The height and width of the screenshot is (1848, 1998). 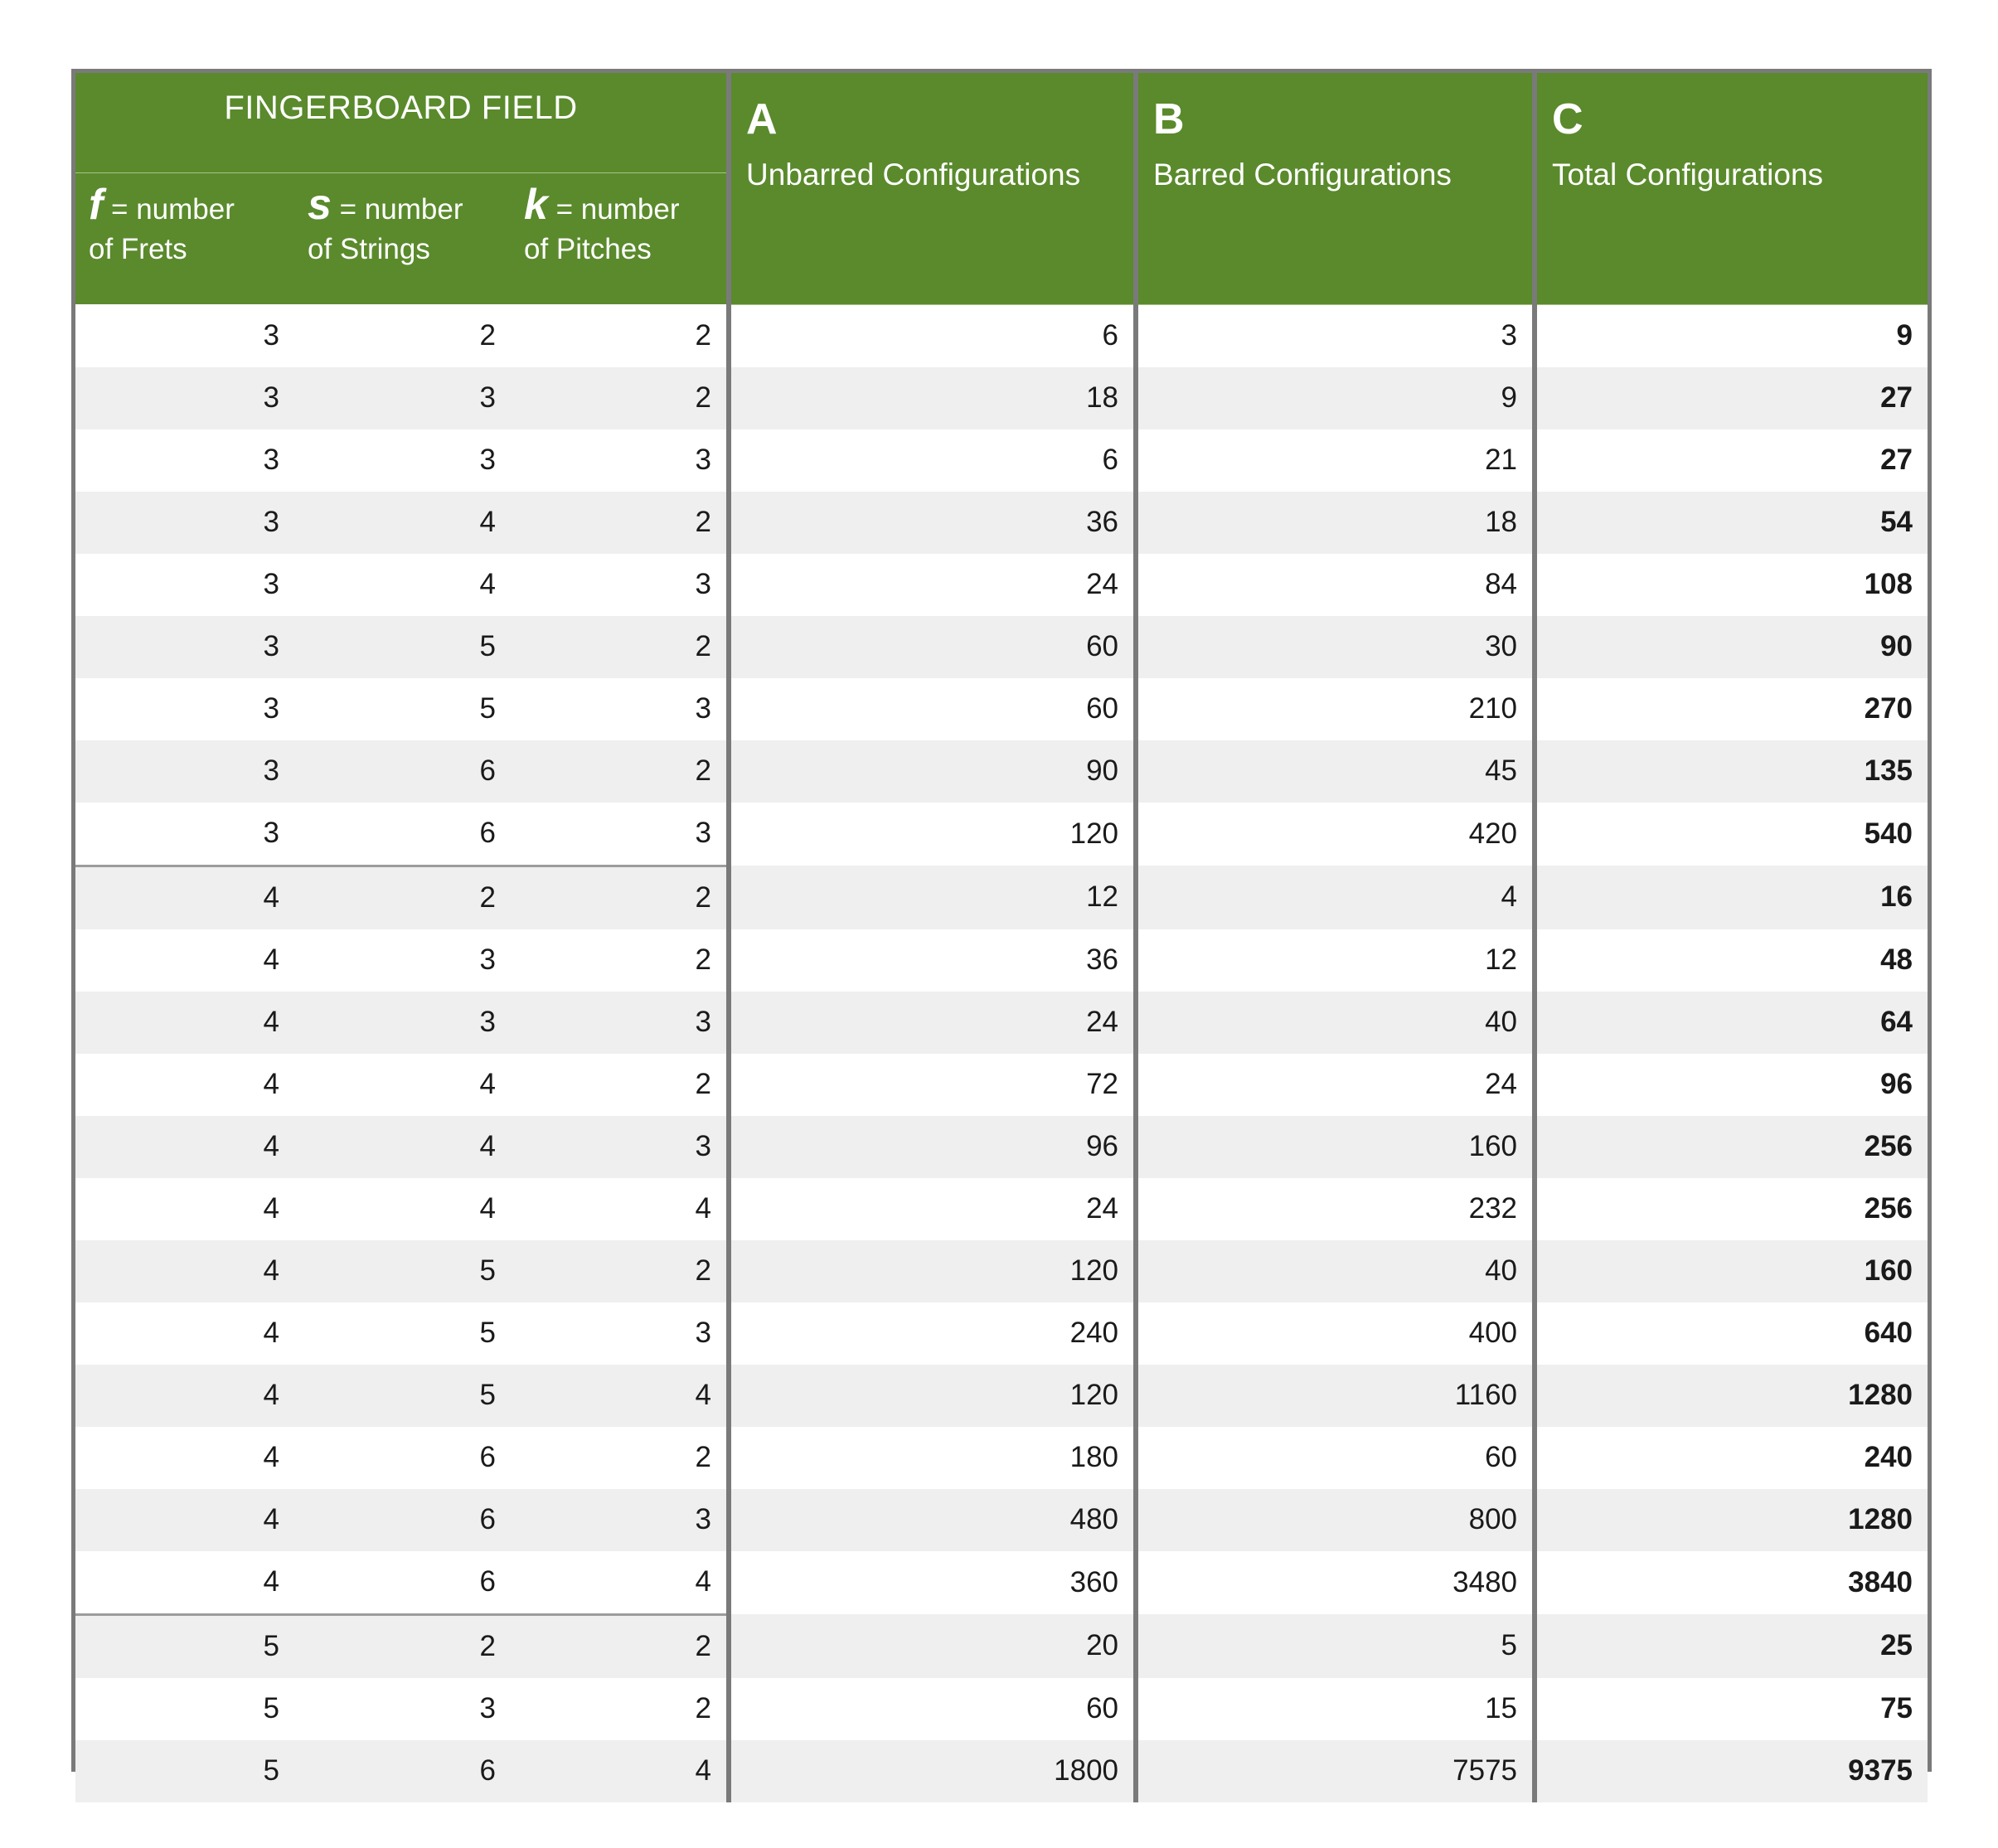 I want to click on table-row: 4 5 3 240 400 640, so click(x=1002, y=1334).